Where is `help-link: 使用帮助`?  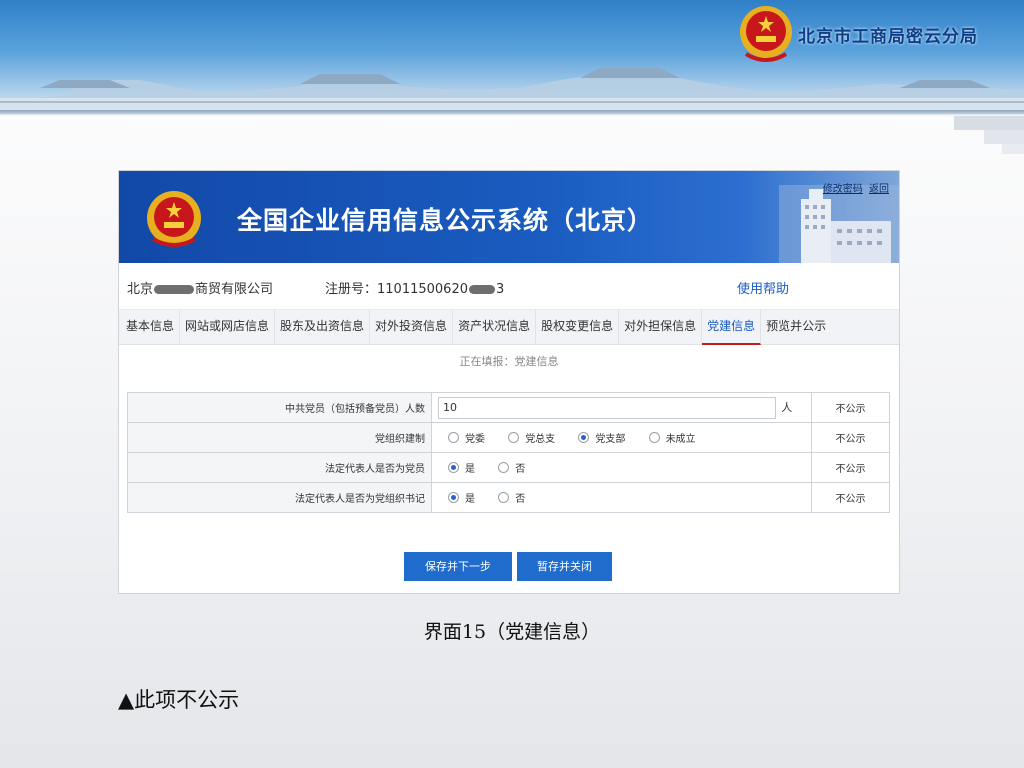
help-link: 使用帮助 is located at coordinates (763, 287).